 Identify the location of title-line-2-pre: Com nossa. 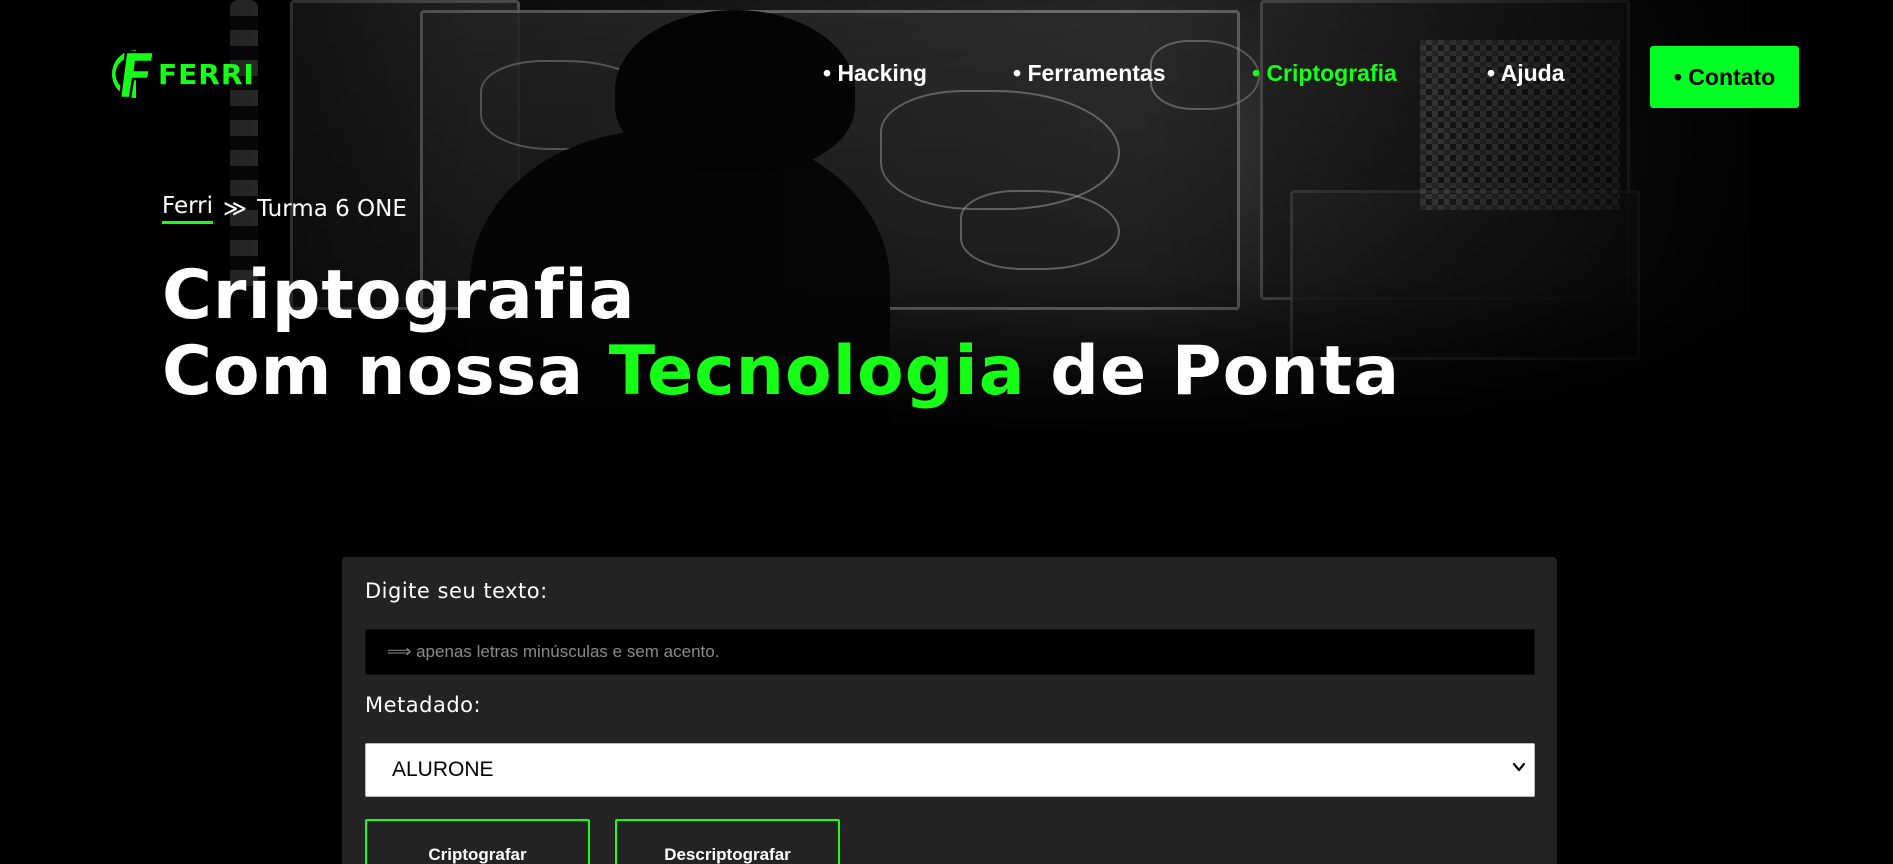
(385, 371).